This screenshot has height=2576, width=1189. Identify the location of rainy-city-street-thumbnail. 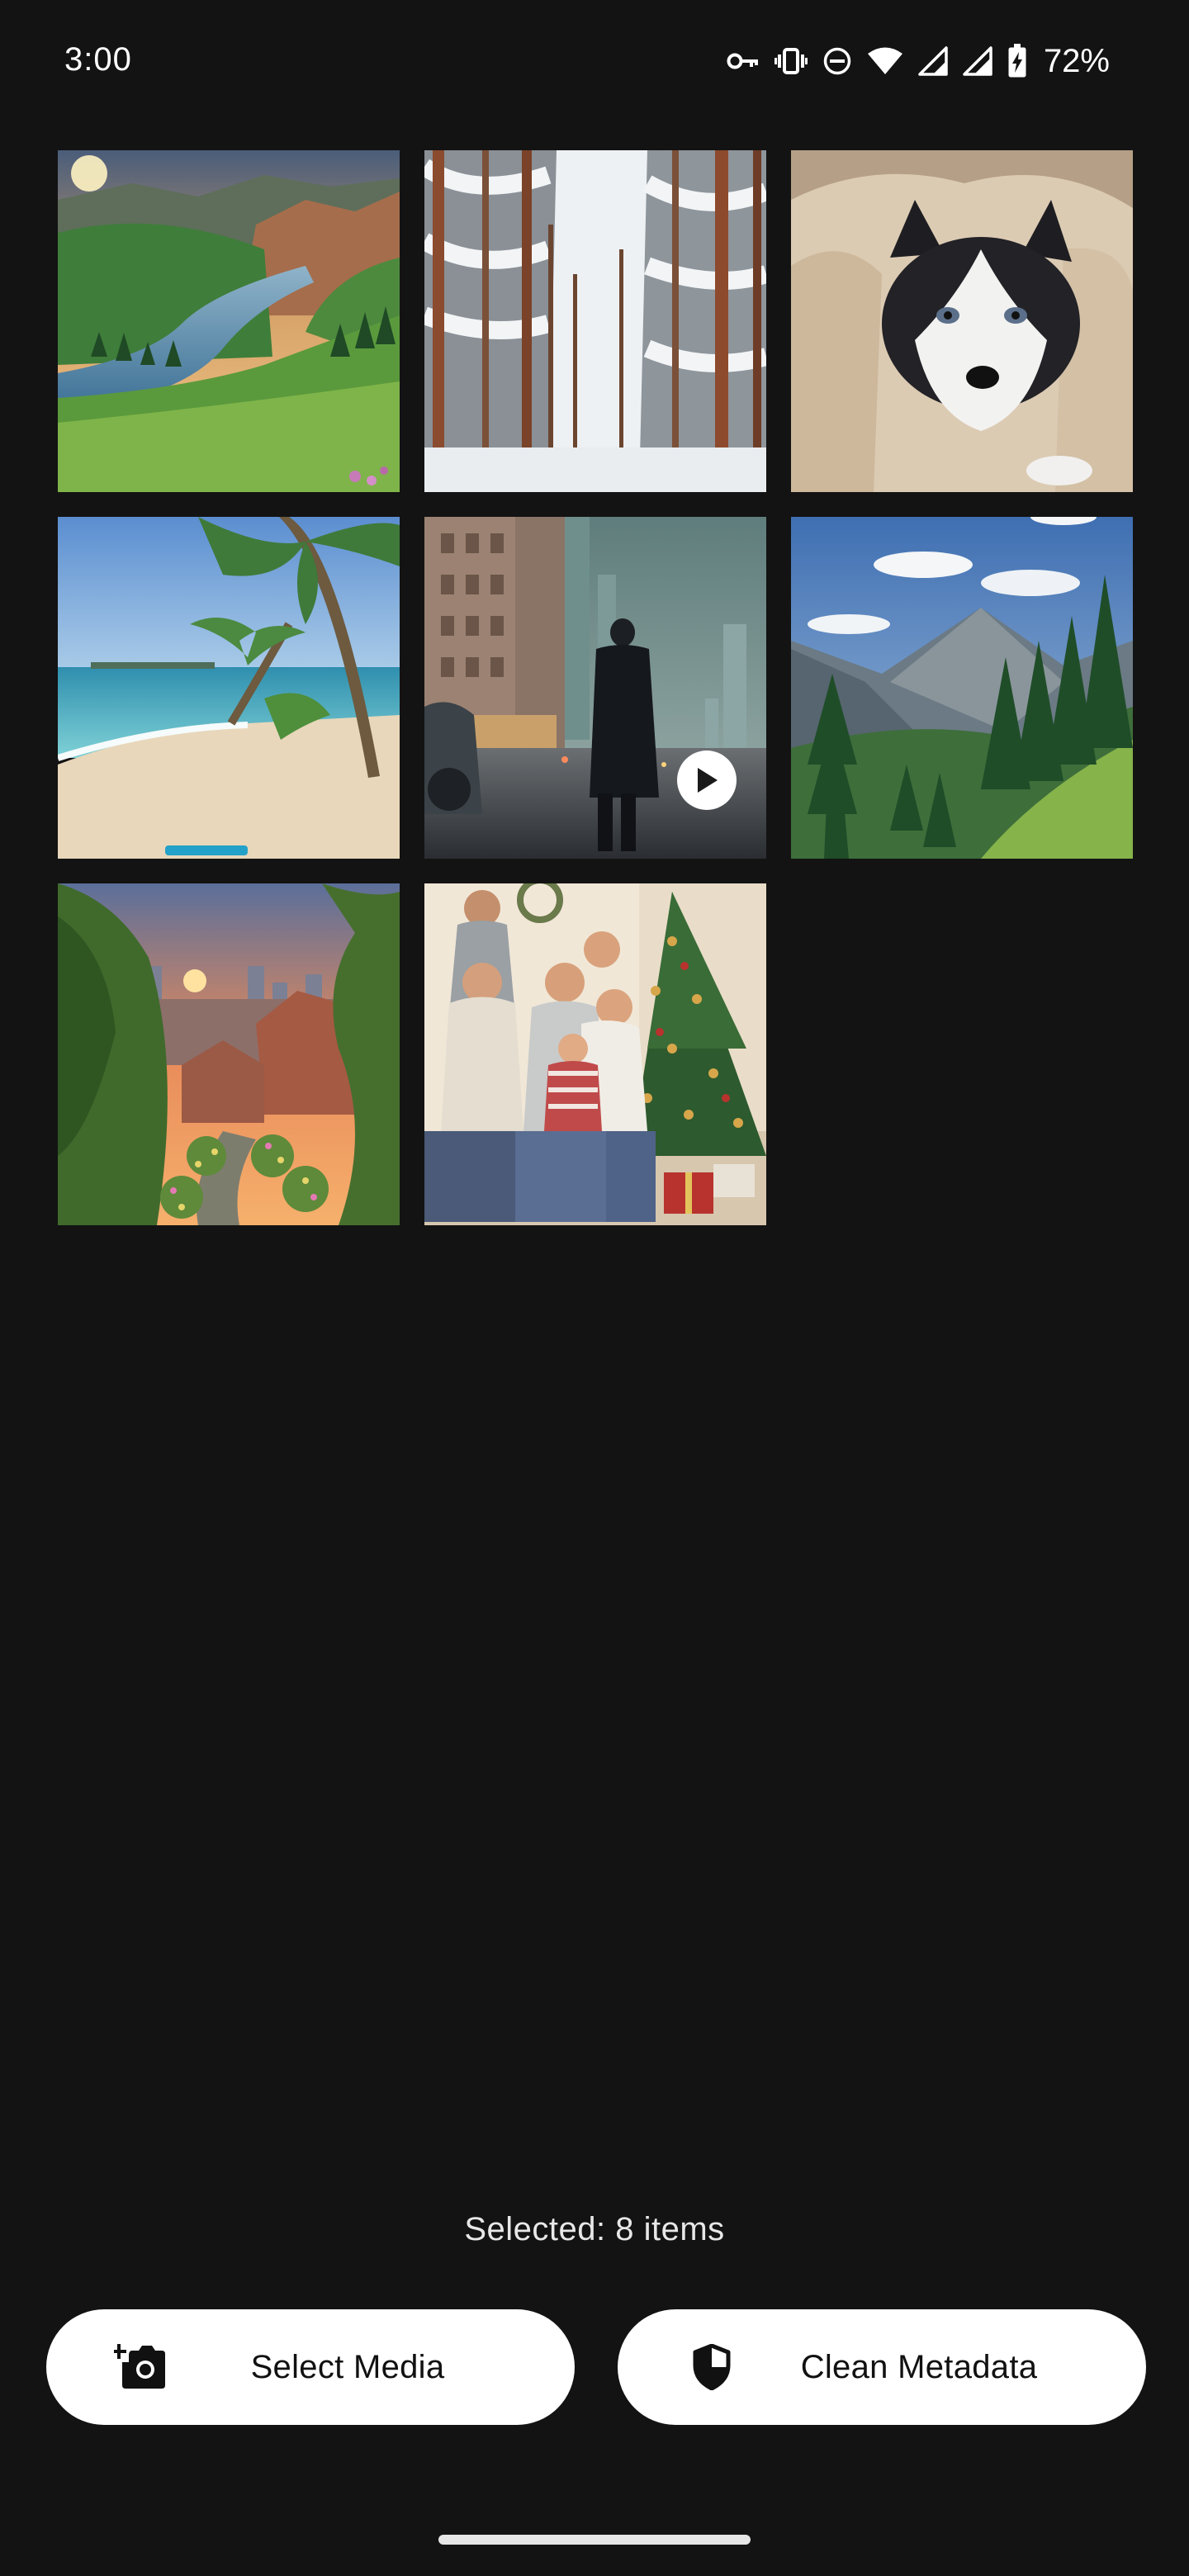
(595, 688).